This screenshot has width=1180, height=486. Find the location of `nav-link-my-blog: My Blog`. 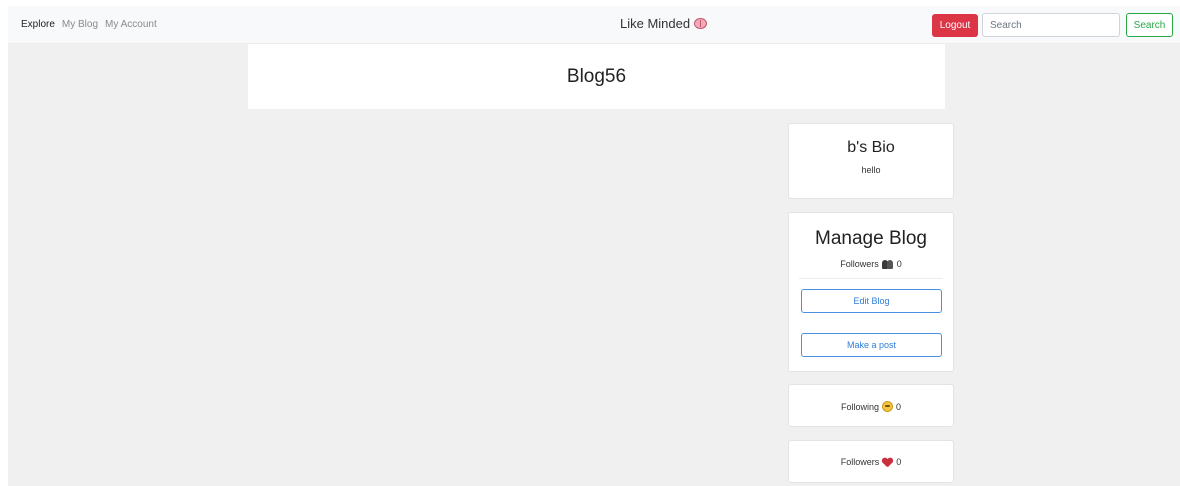

nav-link-my-blog: My Blog is located at coordinates (80, 24).